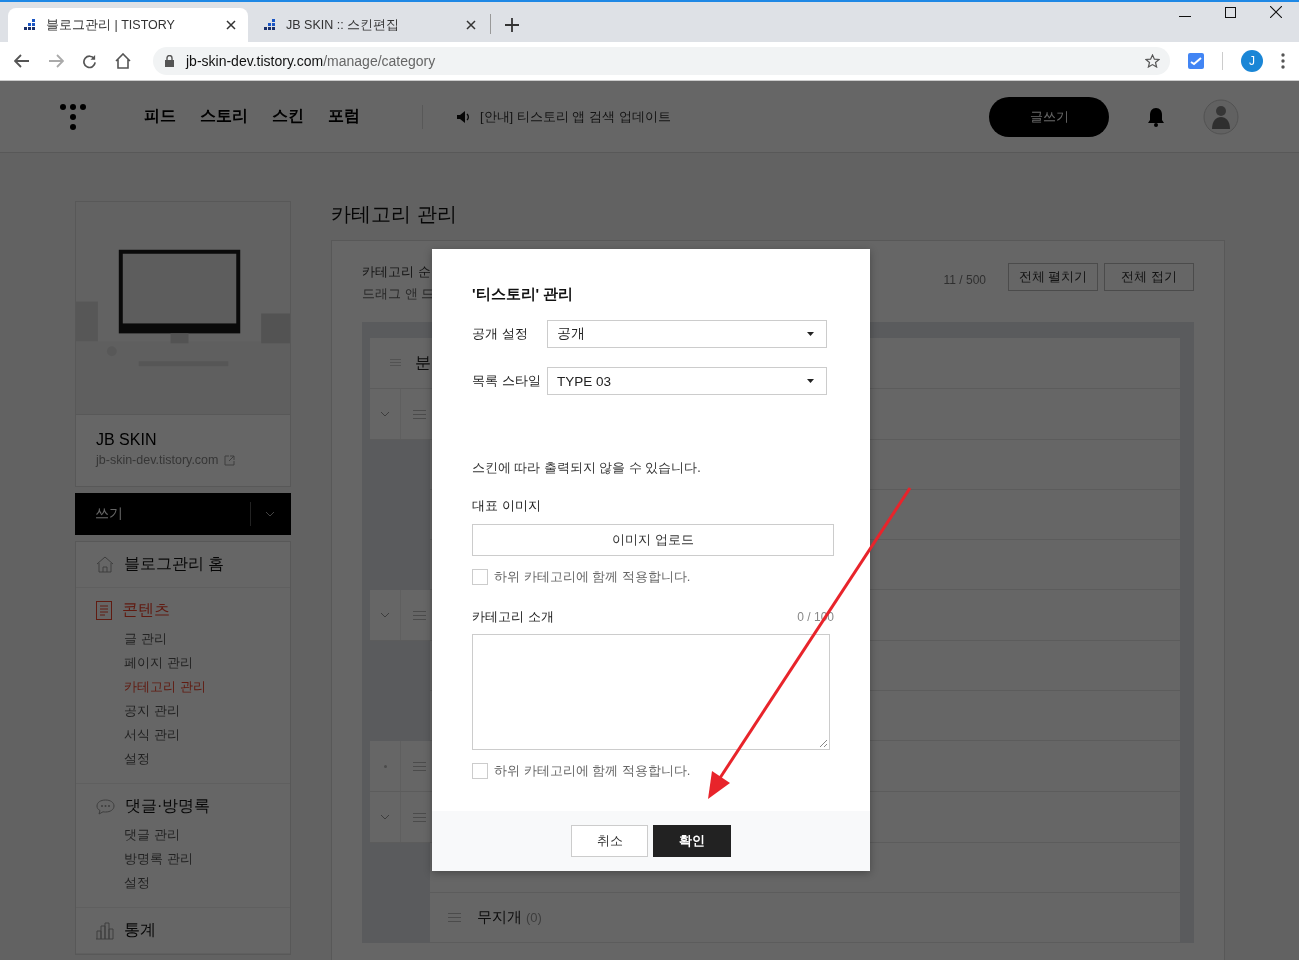 The height and width of the screenshot is (960, 1299). I want to click on category-name: 무지개, so click(499, 917).